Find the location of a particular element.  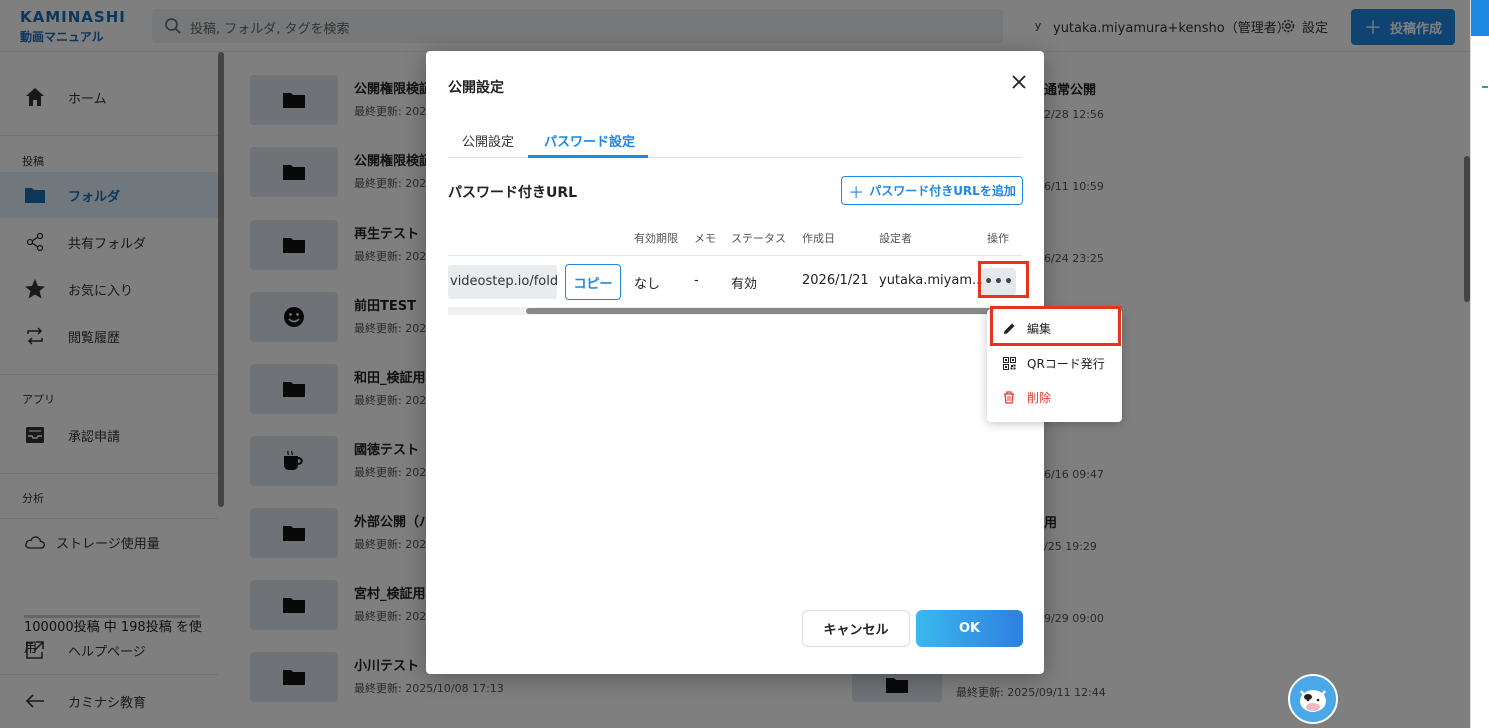

column-header-created: 作成日 is located at coordinates (818, 238).